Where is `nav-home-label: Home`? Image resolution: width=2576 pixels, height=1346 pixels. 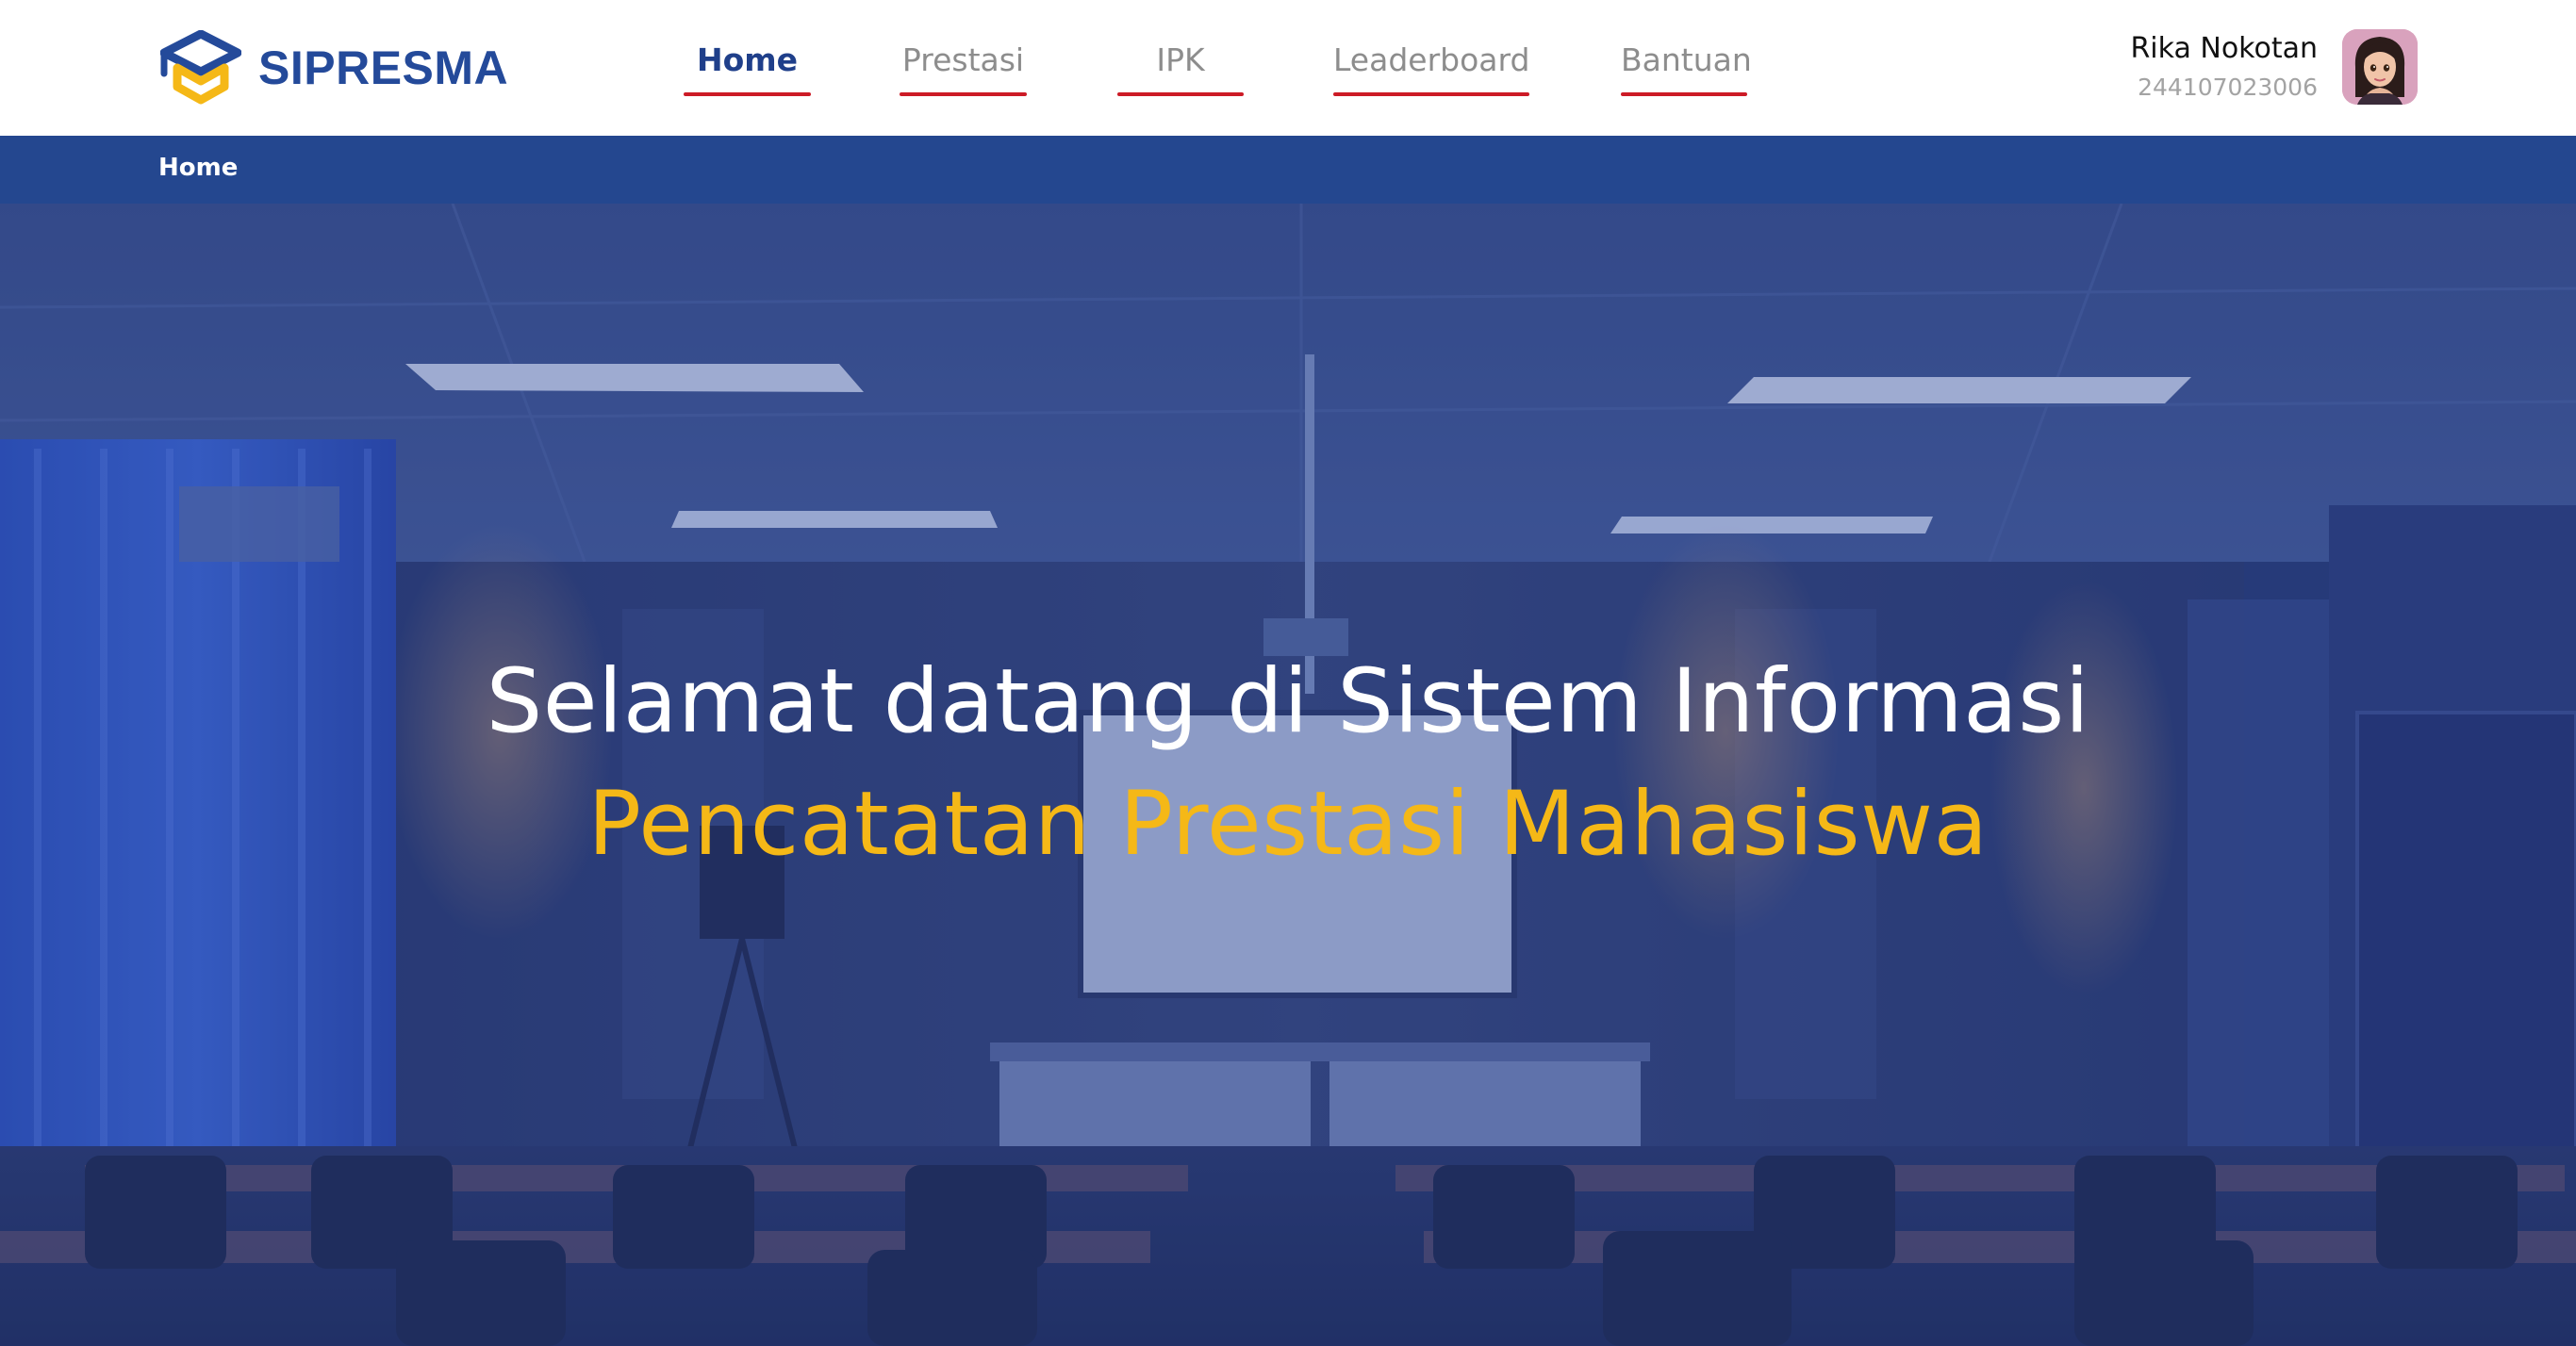 nav-home-label: Home is located at coordinates (747, 59).